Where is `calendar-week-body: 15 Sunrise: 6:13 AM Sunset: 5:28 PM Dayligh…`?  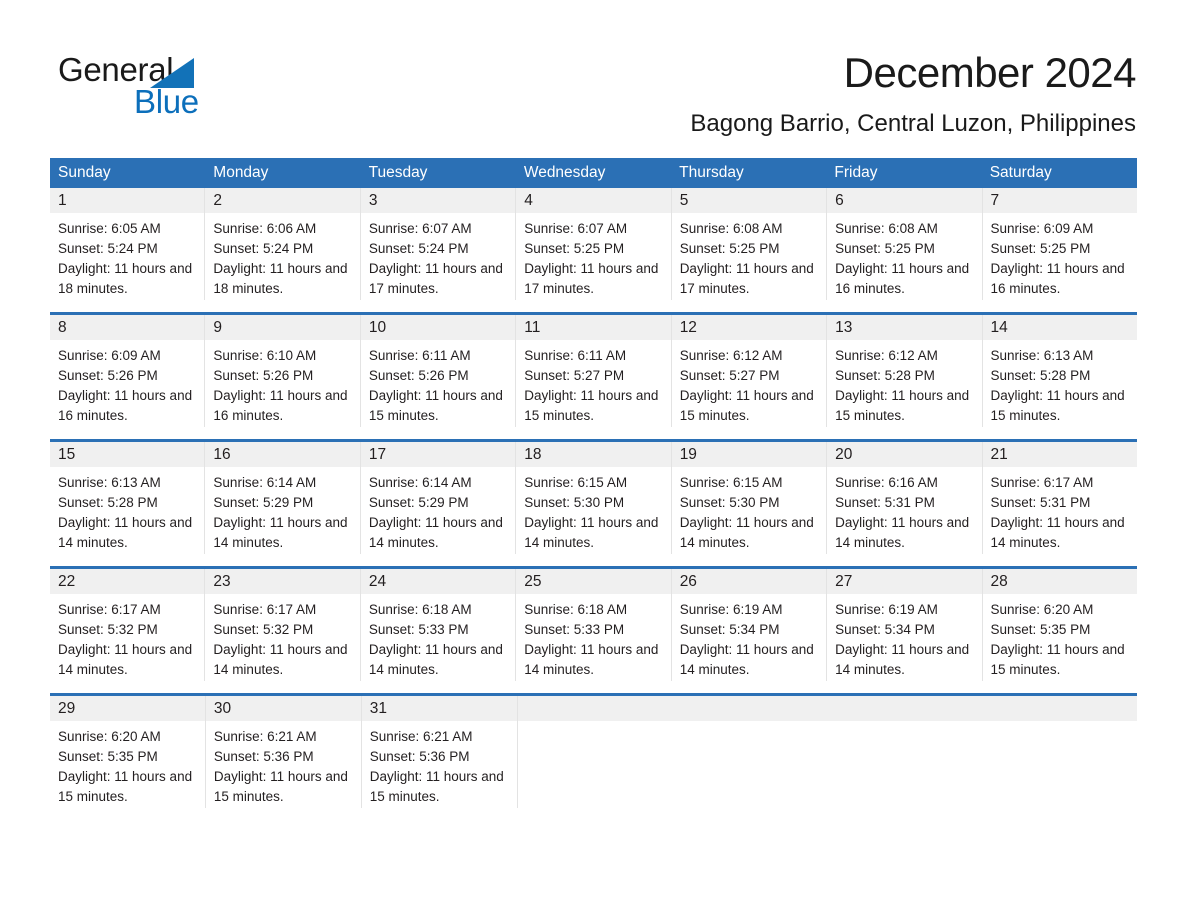 calendar-week-body: 15 Sunrise: 6:13 AM Sunset: 5:28 PM Dayligh… is located at coordinates (593, 498).